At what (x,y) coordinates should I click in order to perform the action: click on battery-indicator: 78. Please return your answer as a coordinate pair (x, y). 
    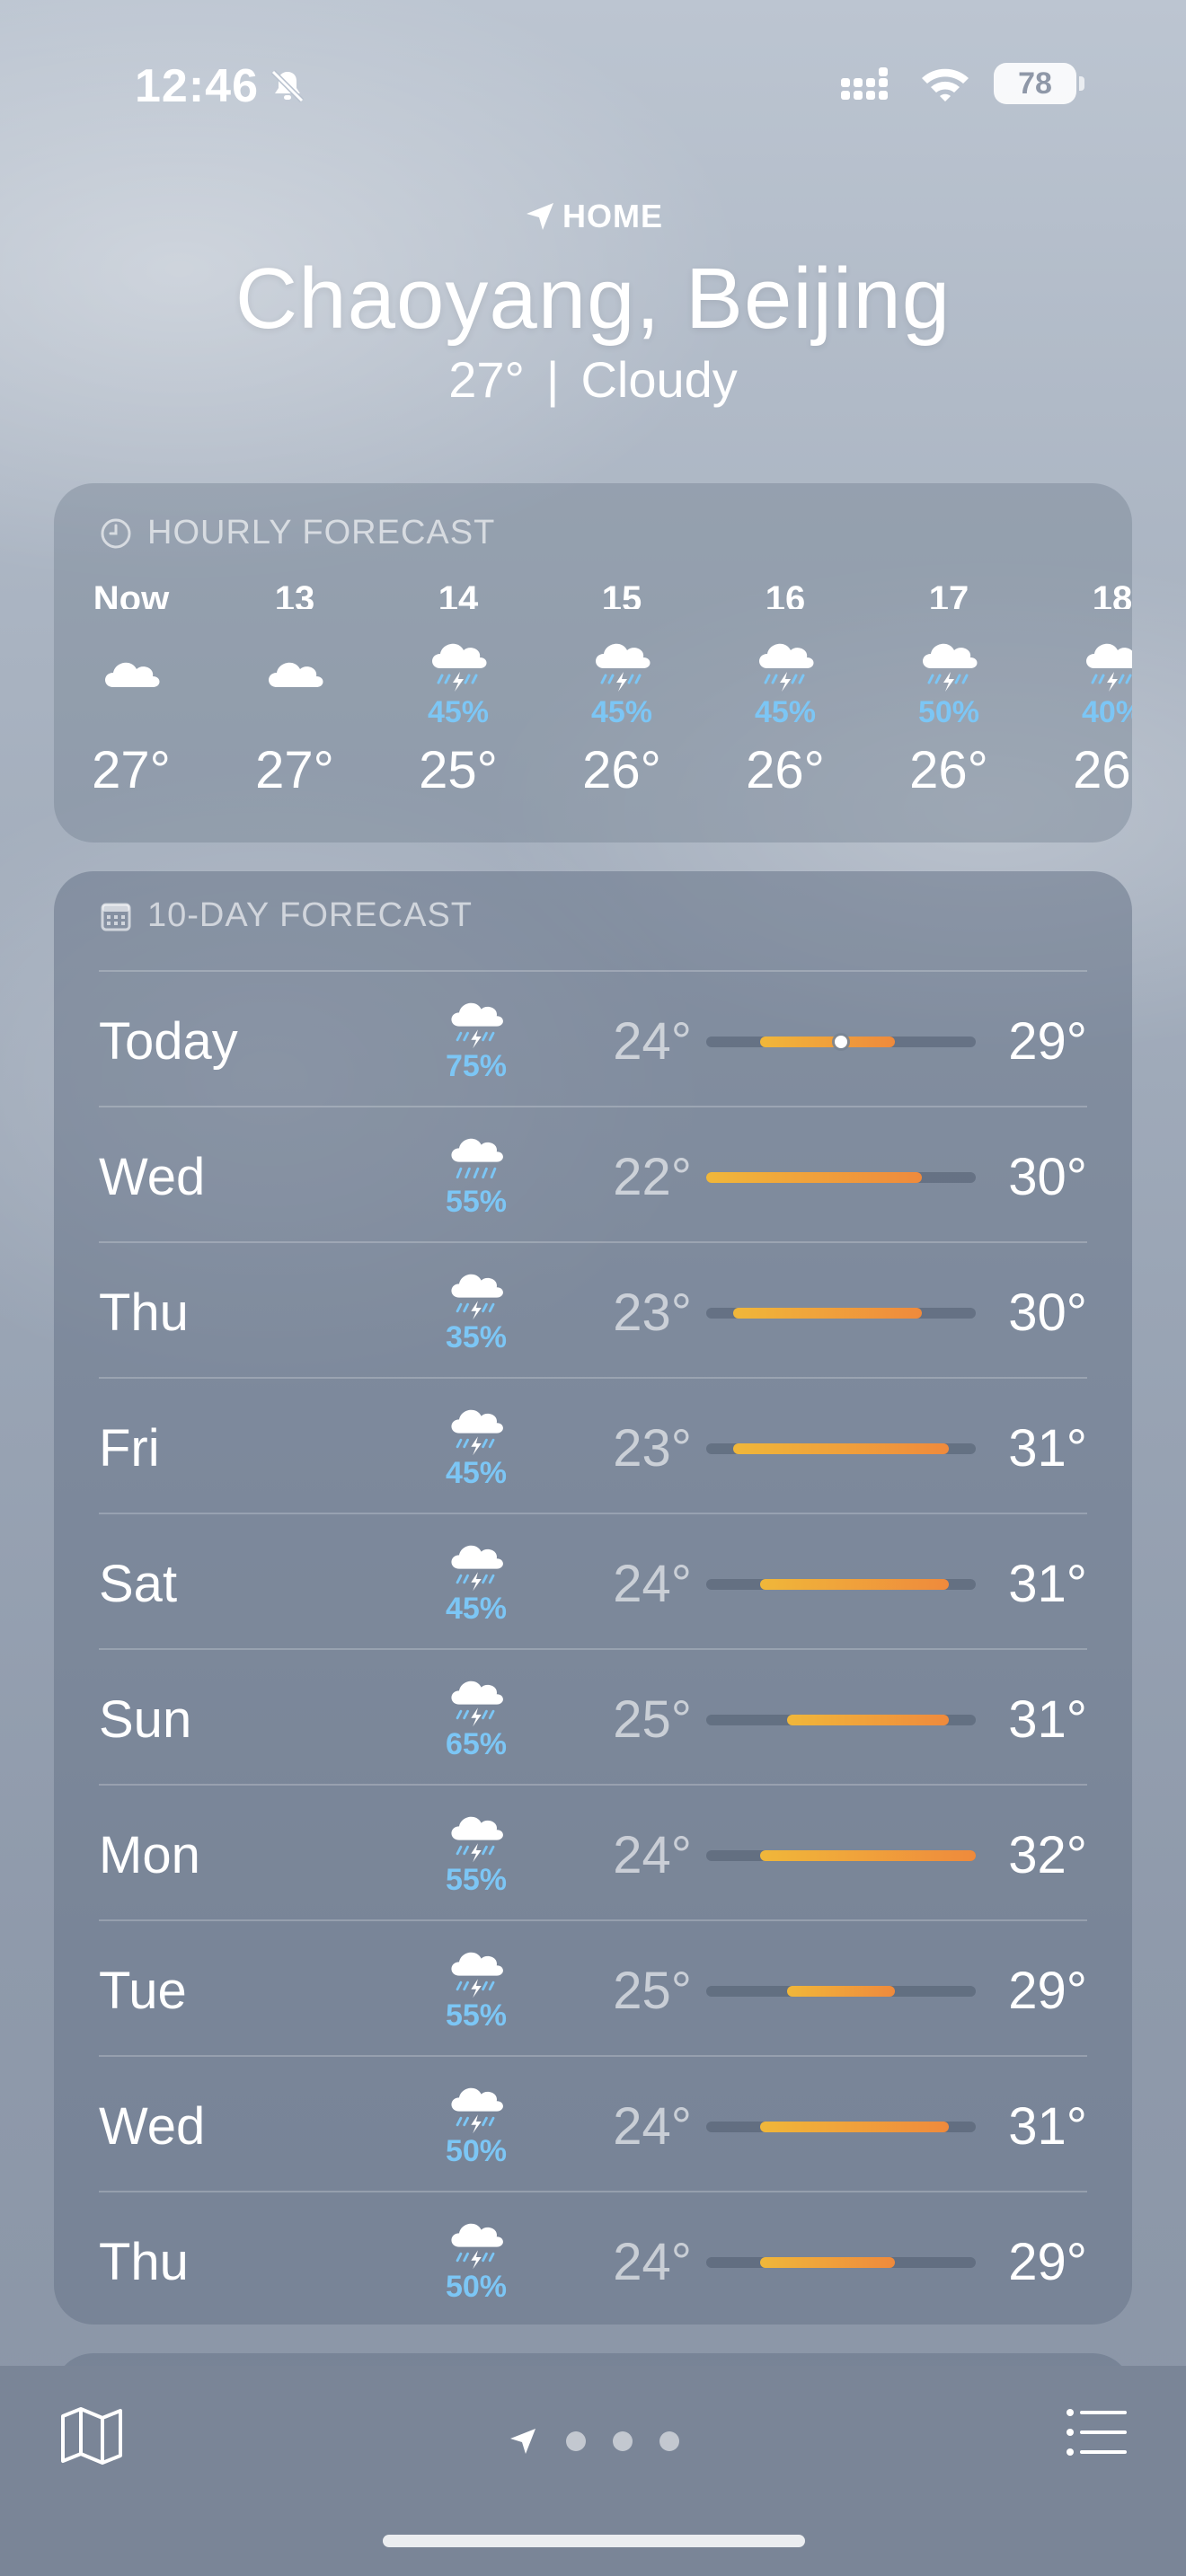
    Looking at the image, I should click on (1039, 83).